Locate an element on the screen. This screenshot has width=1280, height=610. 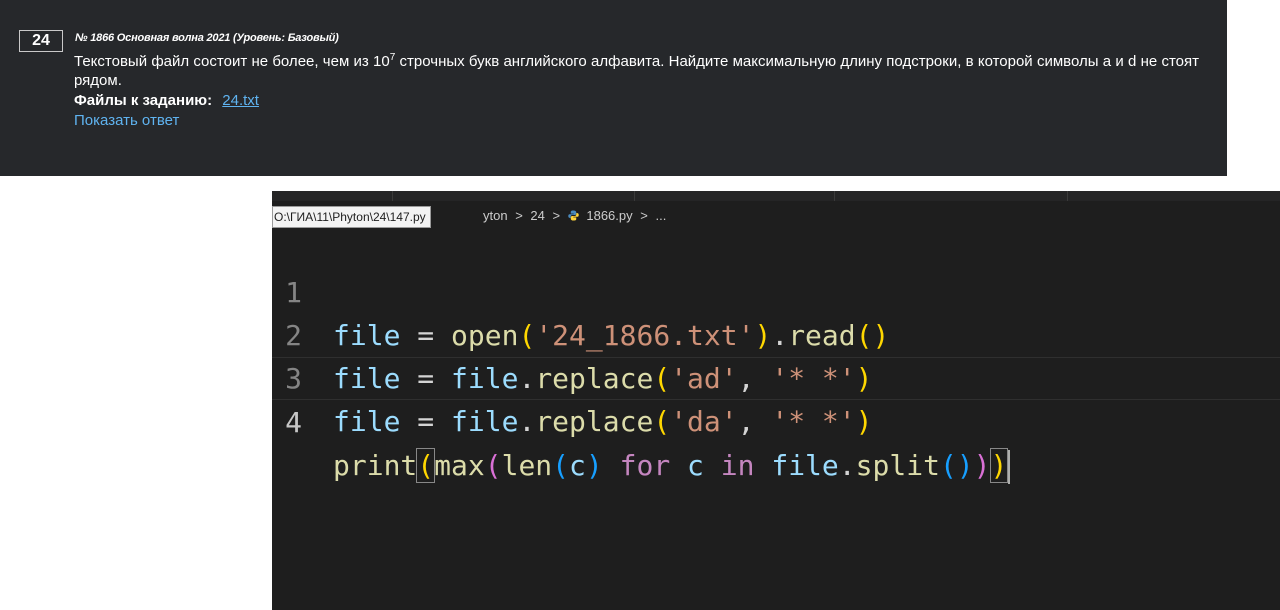
path-tooltip: O:\ГИА\11\Phyton\24\147.py is located at coordinates (351, 217).